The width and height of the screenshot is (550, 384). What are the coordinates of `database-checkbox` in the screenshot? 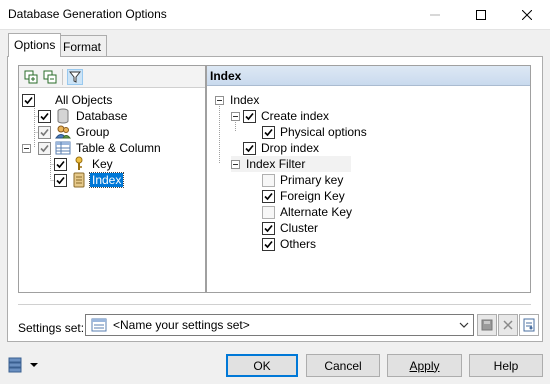 It's located at (44, 116).